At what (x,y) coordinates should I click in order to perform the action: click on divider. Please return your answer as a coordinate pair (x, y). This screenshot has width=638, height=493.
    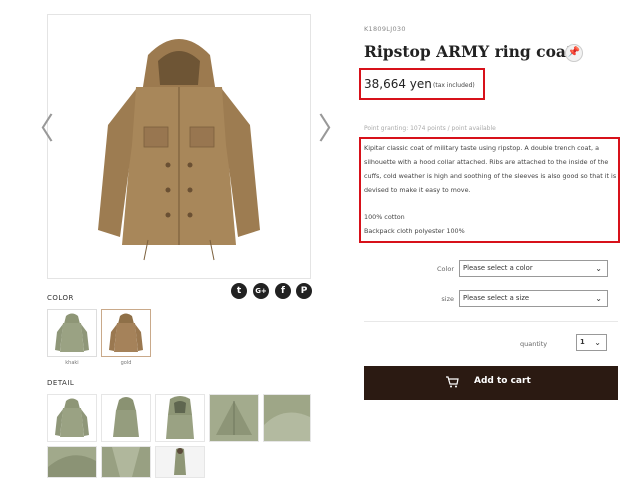
    Looking at the image, I should click on (491, 321).